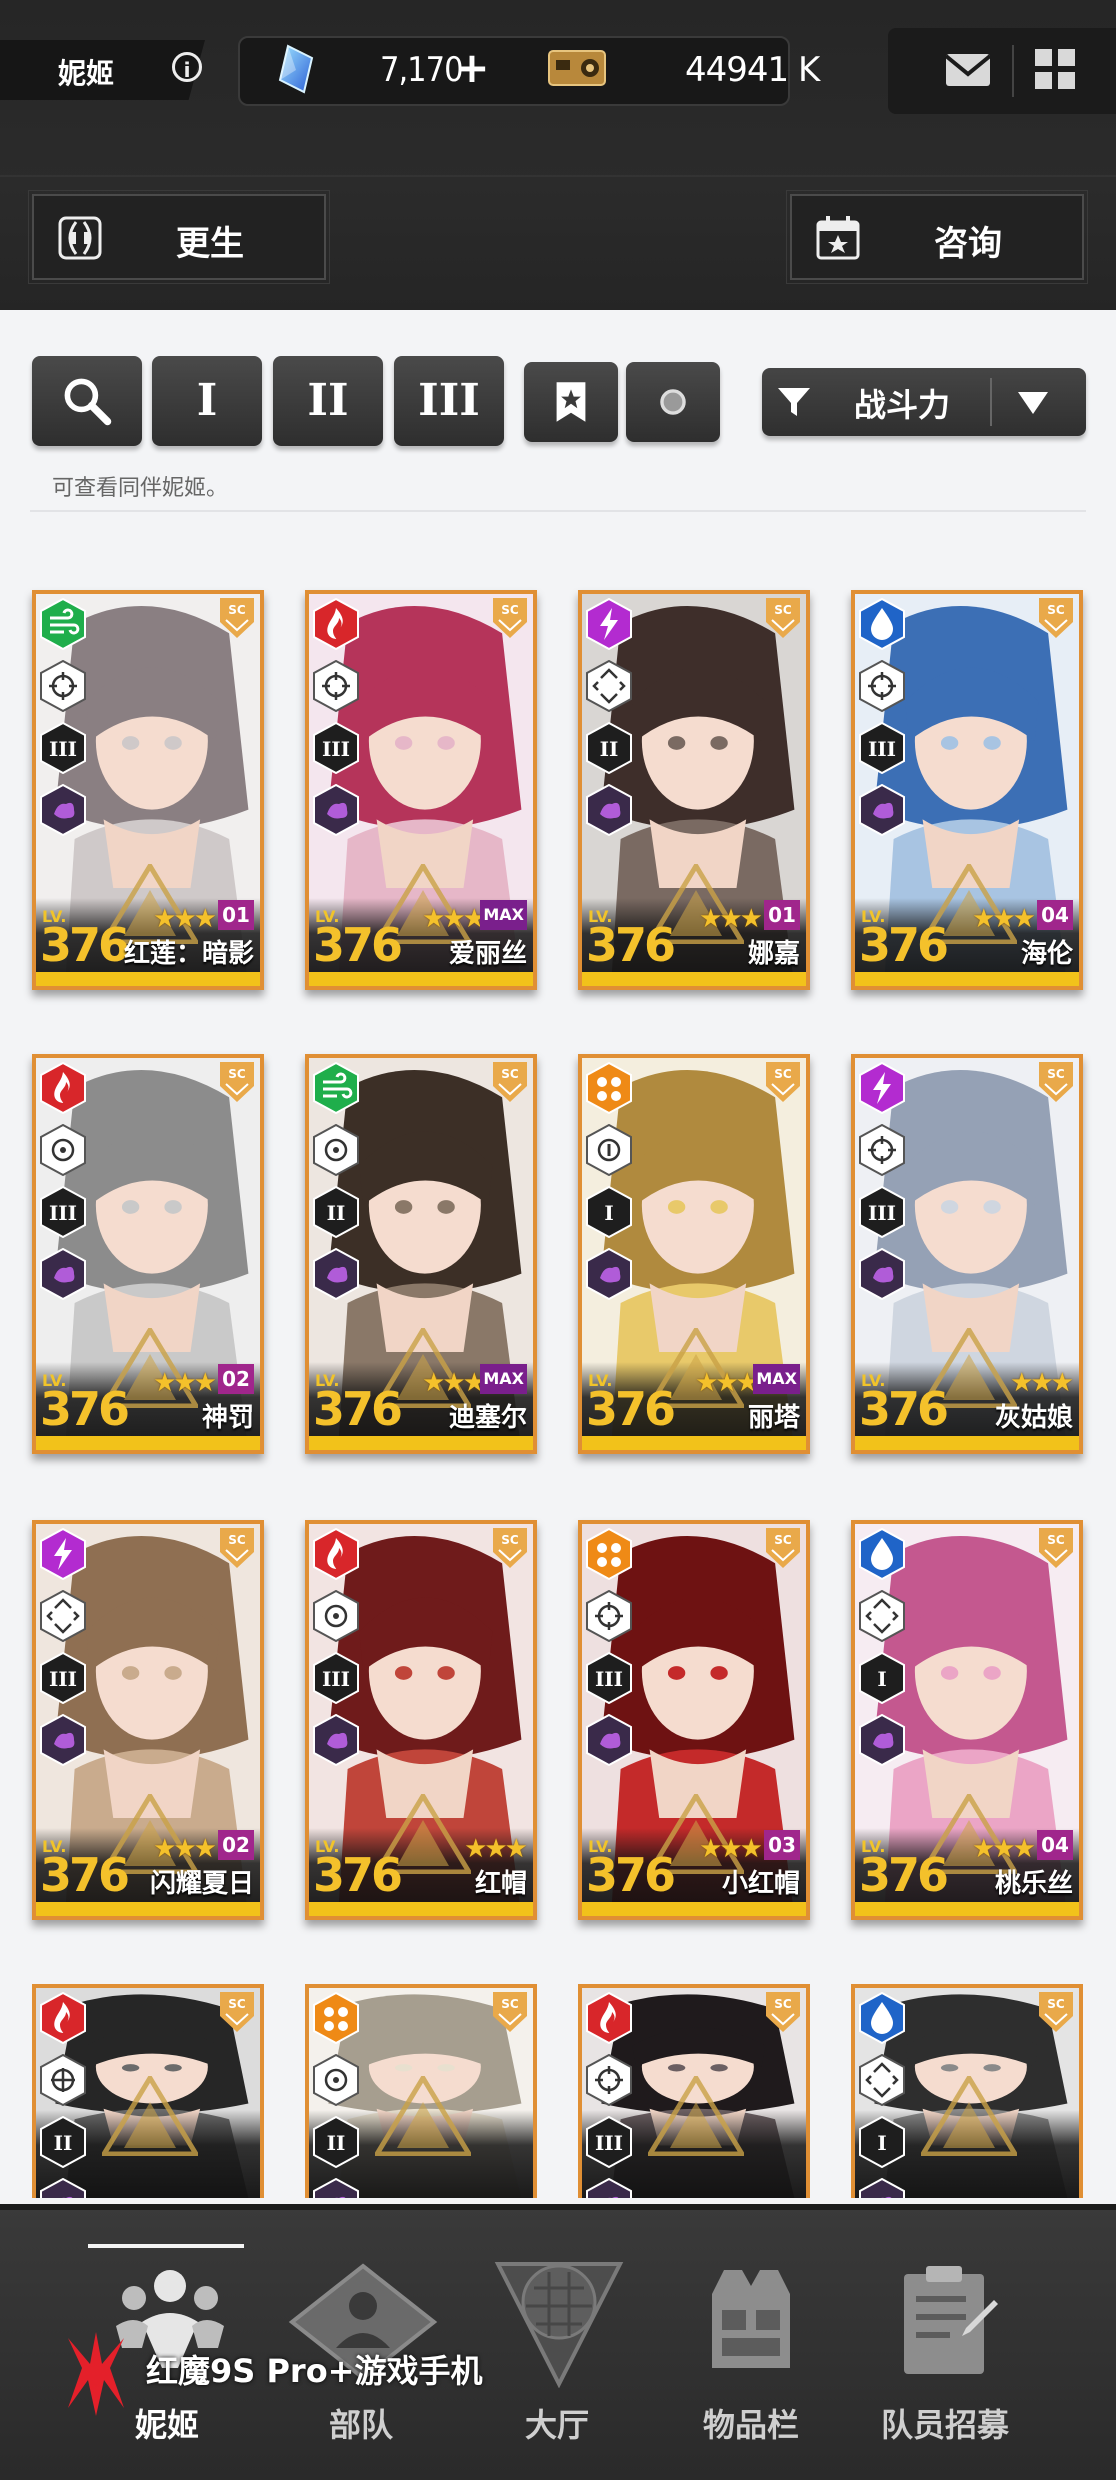 The image size is (1116, 2480). What do you see at coordinates (967, 2091) in the screenshot?
I see `character-card: SC I` at bounding box center [967, 2091].